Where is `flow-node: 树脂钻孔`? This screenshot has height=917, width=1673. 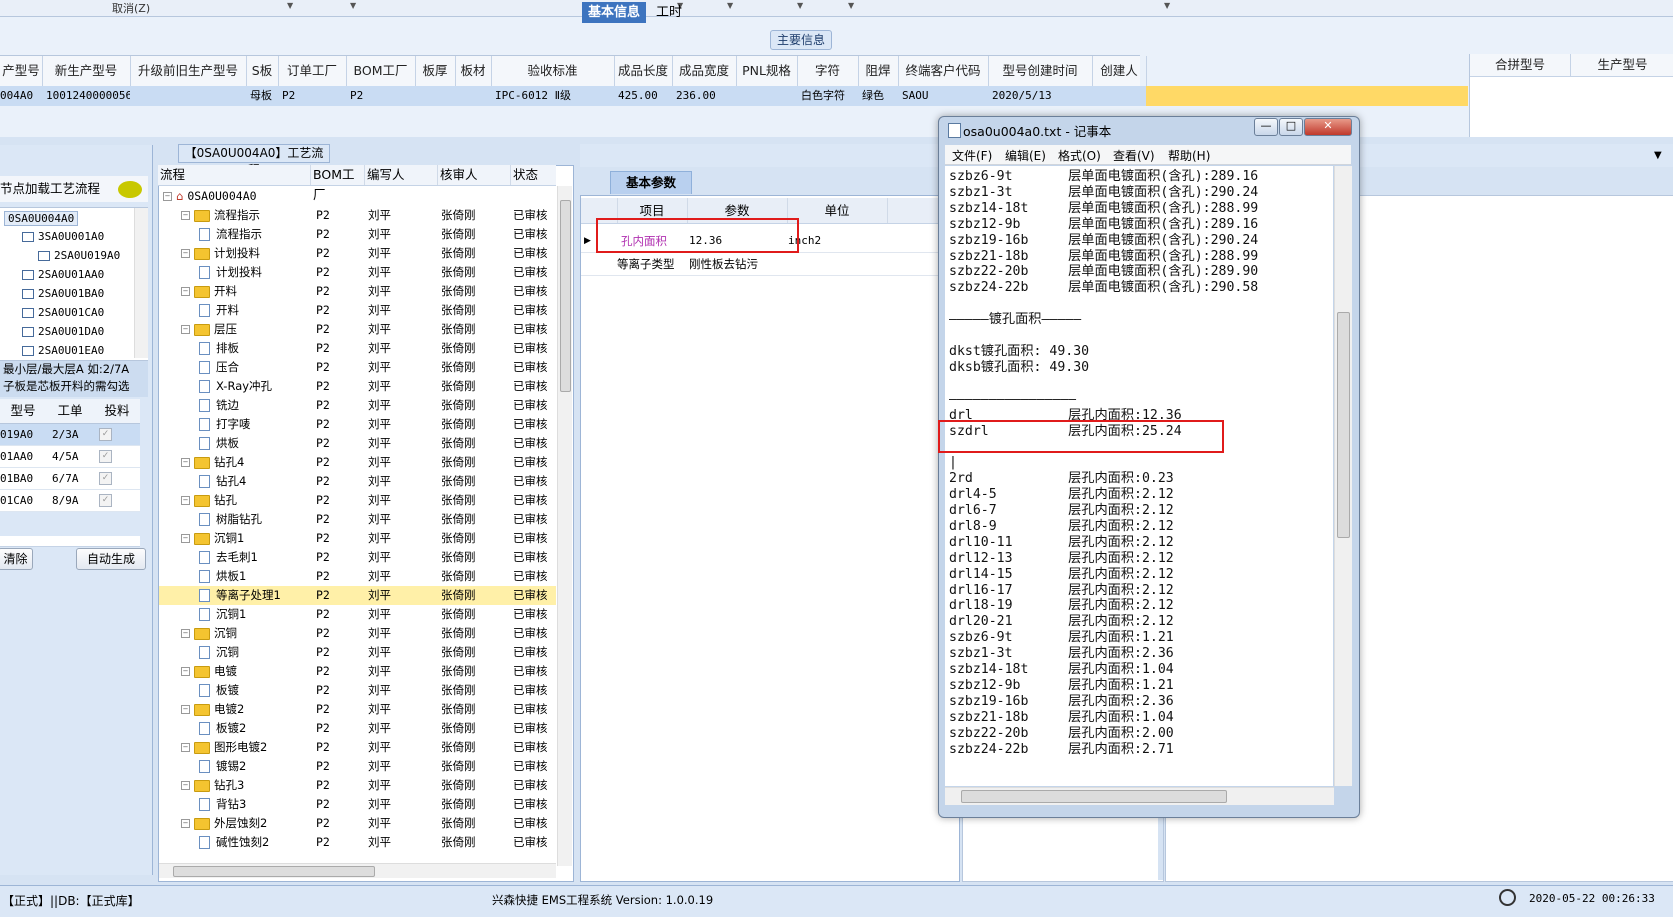
flow-node: 树脂钻孔 is located at coordinates (256, 519).